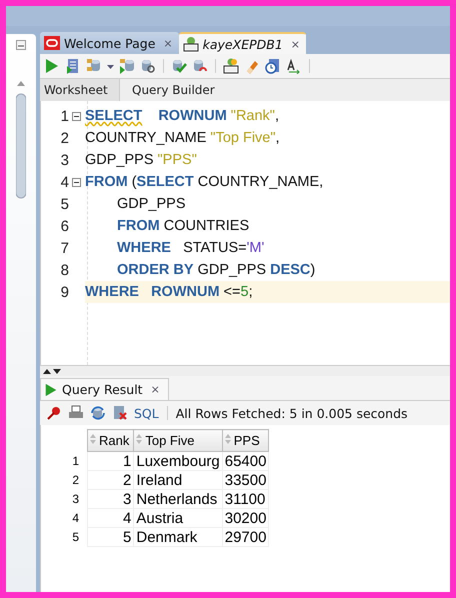  What do you see at coordinates (204, 182) in the screenshot?
I see `code-line: FROM (SELECT COUNTRY_NAME,` at bounding box center [204, 182].